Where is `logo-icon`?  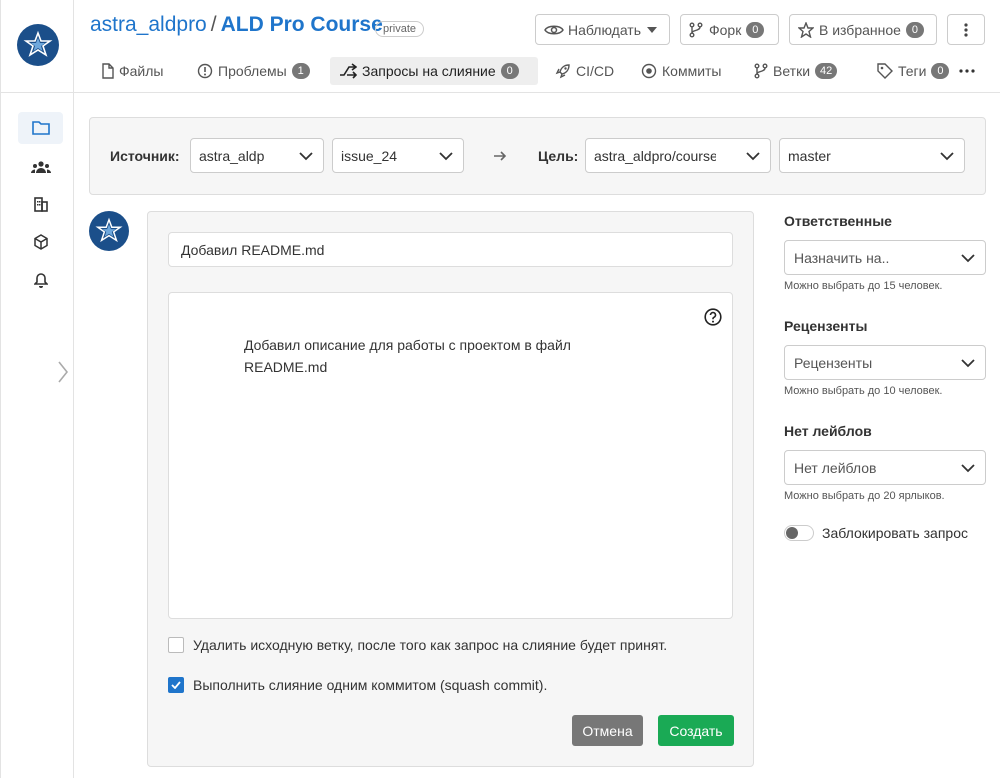
logo-icon is located at coordinates (38, 45).